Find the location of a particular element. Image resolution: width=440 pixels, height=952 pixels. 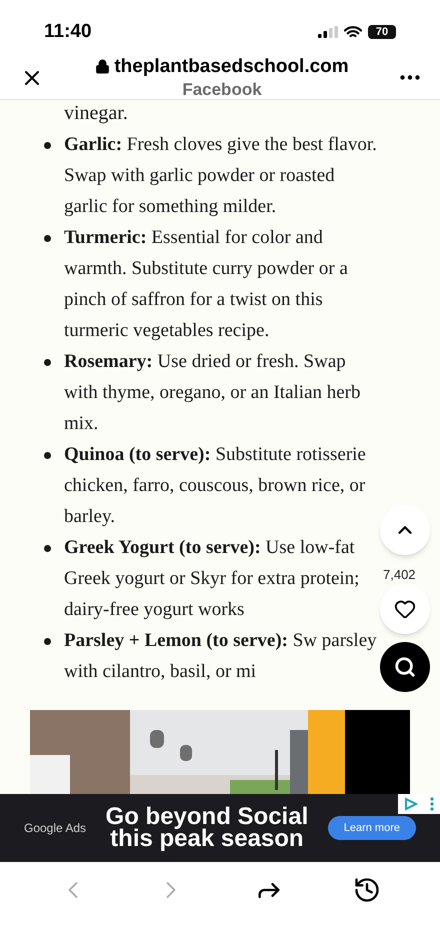

history-button is located at coordinates (367, 890).